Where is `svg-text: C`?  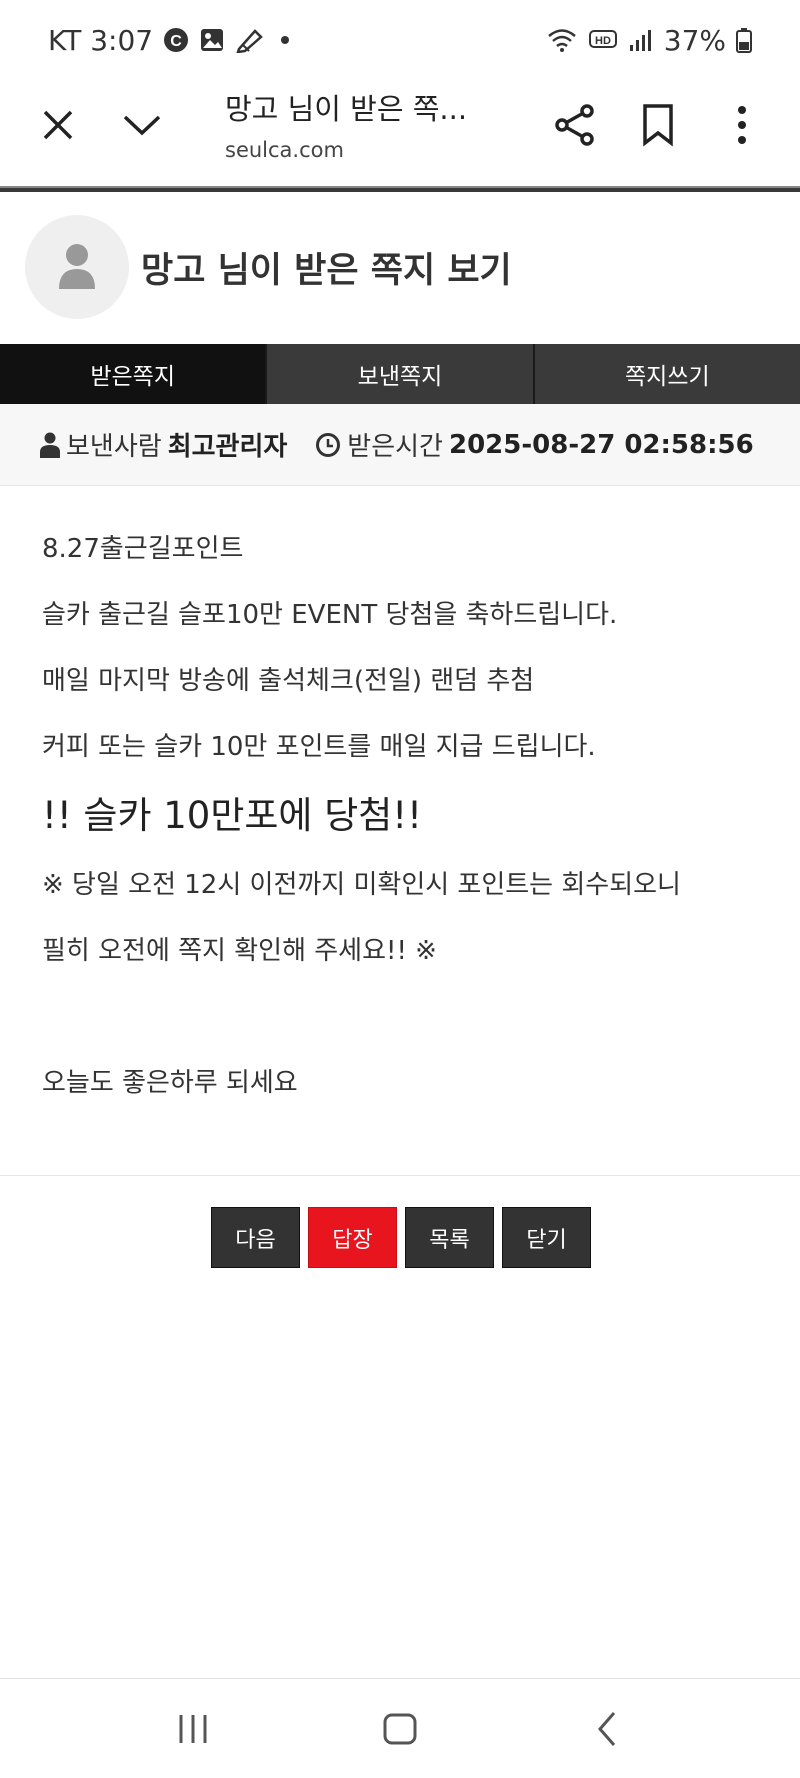 svg-text: C is located at coordinates (176, 41).